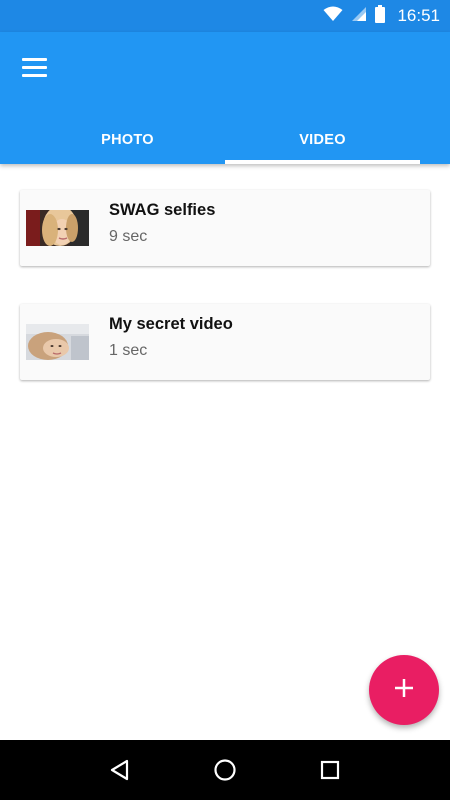  Describe the element at coordinates (225, 342) in the screenshot. I see `video-card: My secret video 1 sec` at that location.